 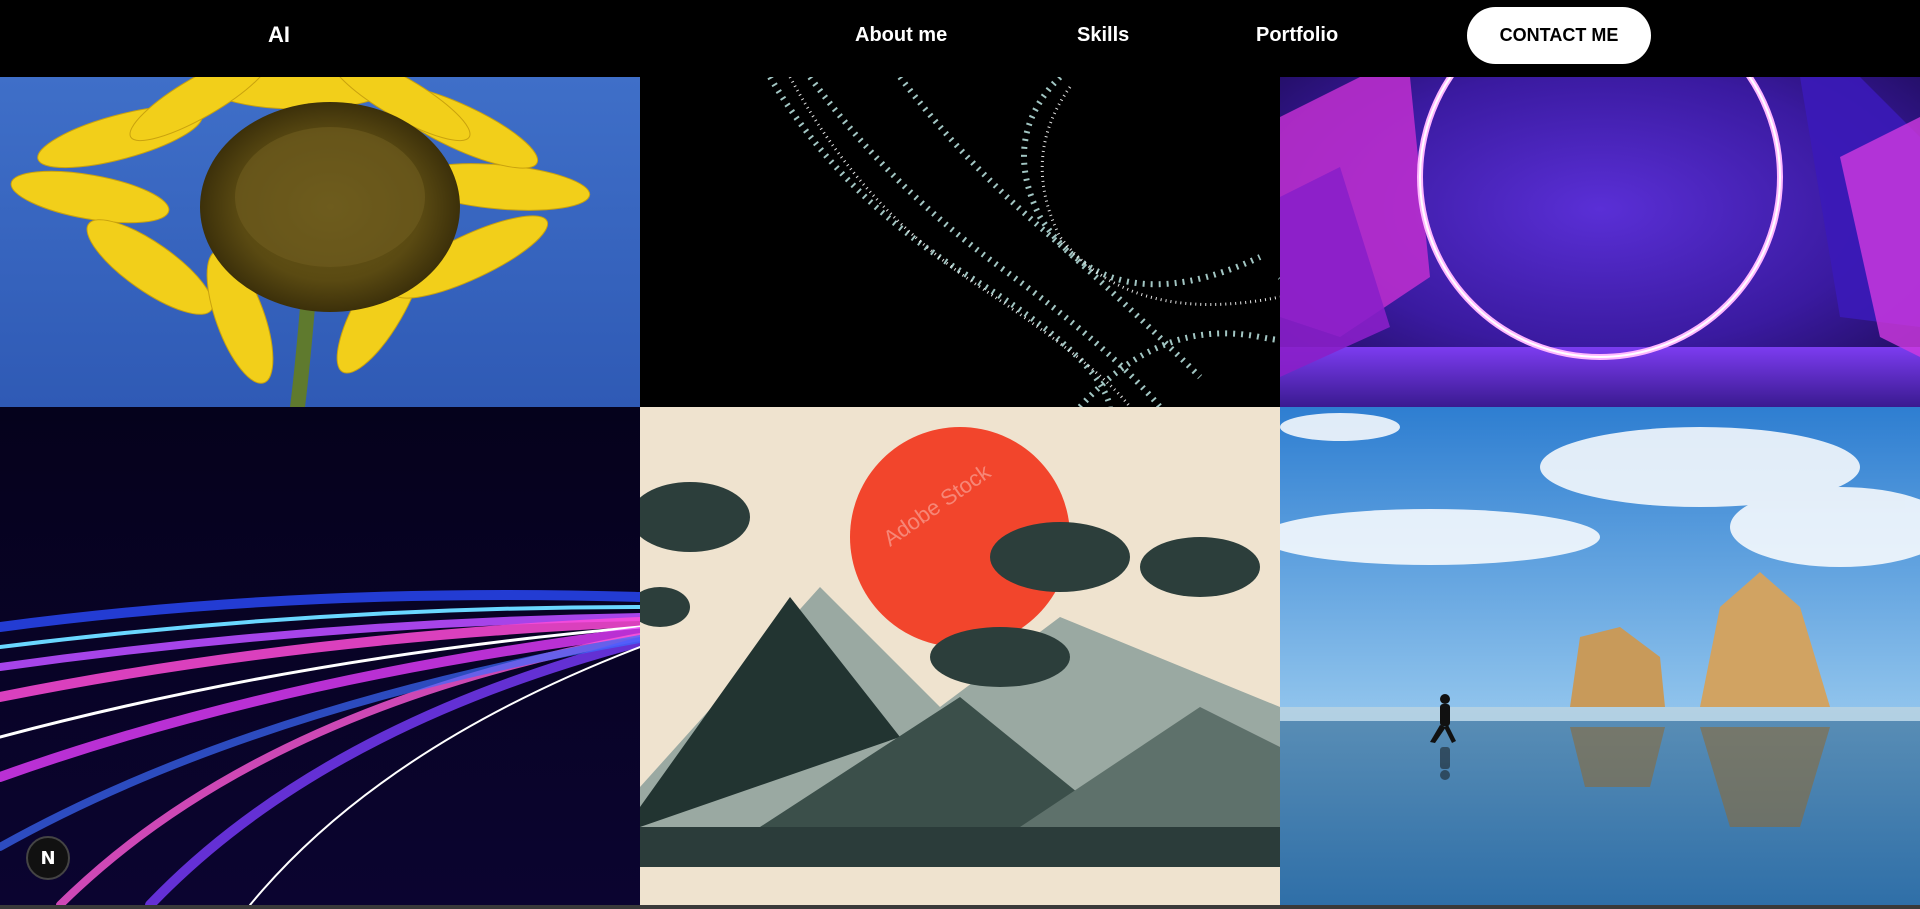 I want to click on nav-link-about: About me, so click(x=901, y=35).